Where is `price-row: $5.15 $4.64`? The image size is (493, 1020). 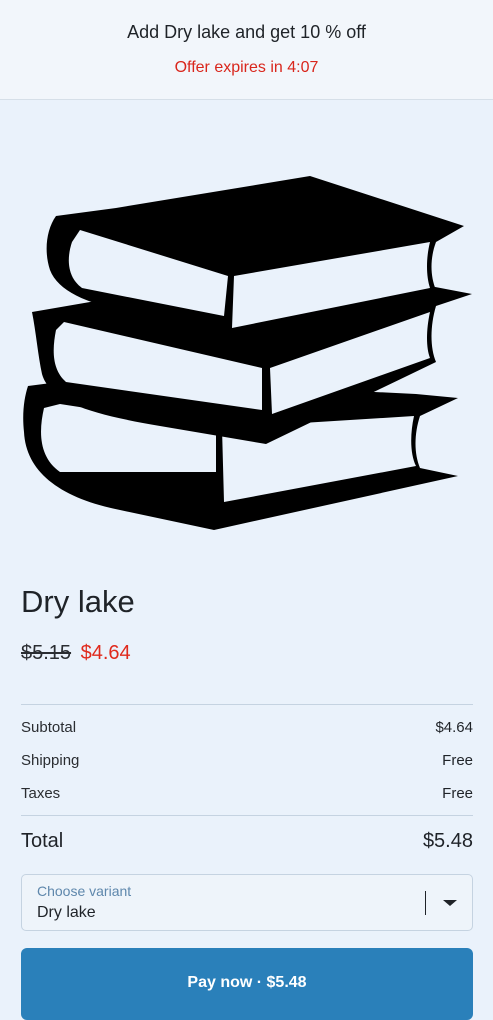 price-row: $5.15 $4.64 is located at coordinates (76, 653).